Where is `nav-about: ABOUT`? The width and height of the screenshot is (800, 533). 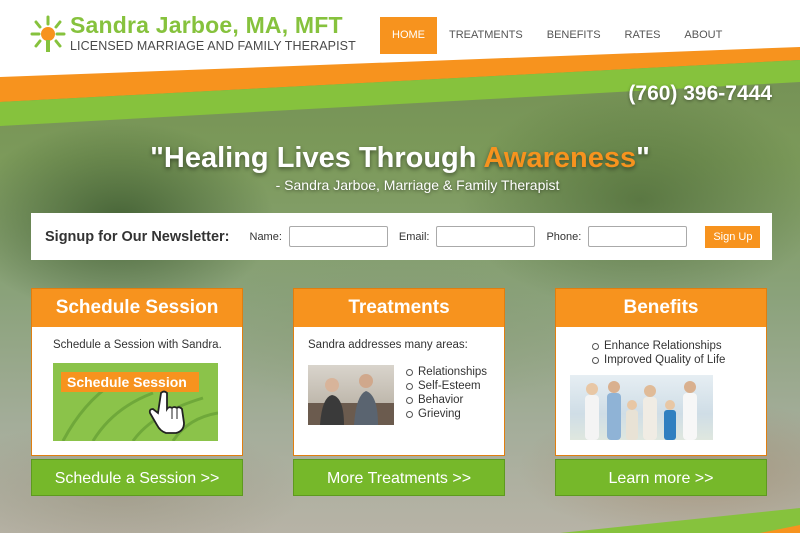
nav-about: ABOUT is located at coordinates (703, 35).